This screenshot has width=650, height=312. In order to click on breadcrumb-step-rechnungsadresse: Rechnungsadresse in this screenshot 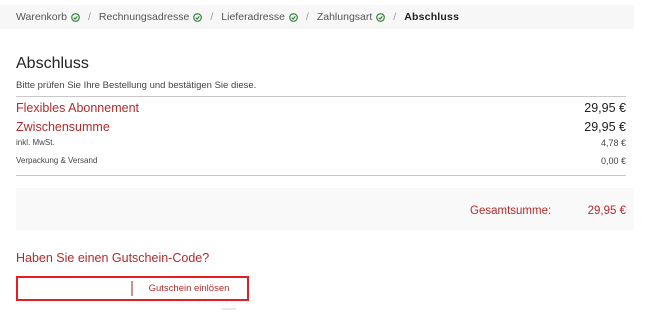, I will do `click(151, 17)`.